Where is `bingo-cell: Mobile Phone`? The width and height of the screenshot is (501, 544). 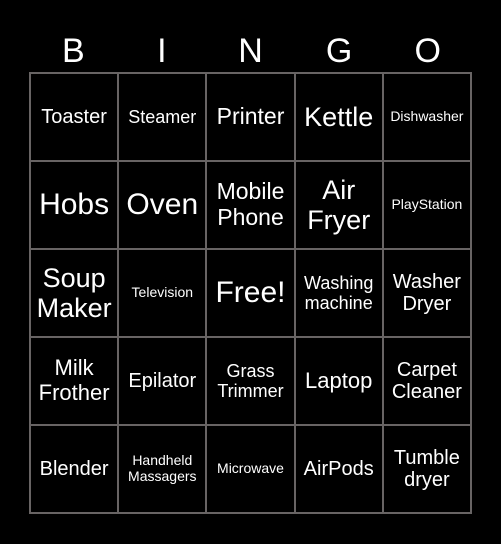
bingo-cell: Mobile Phone is located at coordinates (250, 205).